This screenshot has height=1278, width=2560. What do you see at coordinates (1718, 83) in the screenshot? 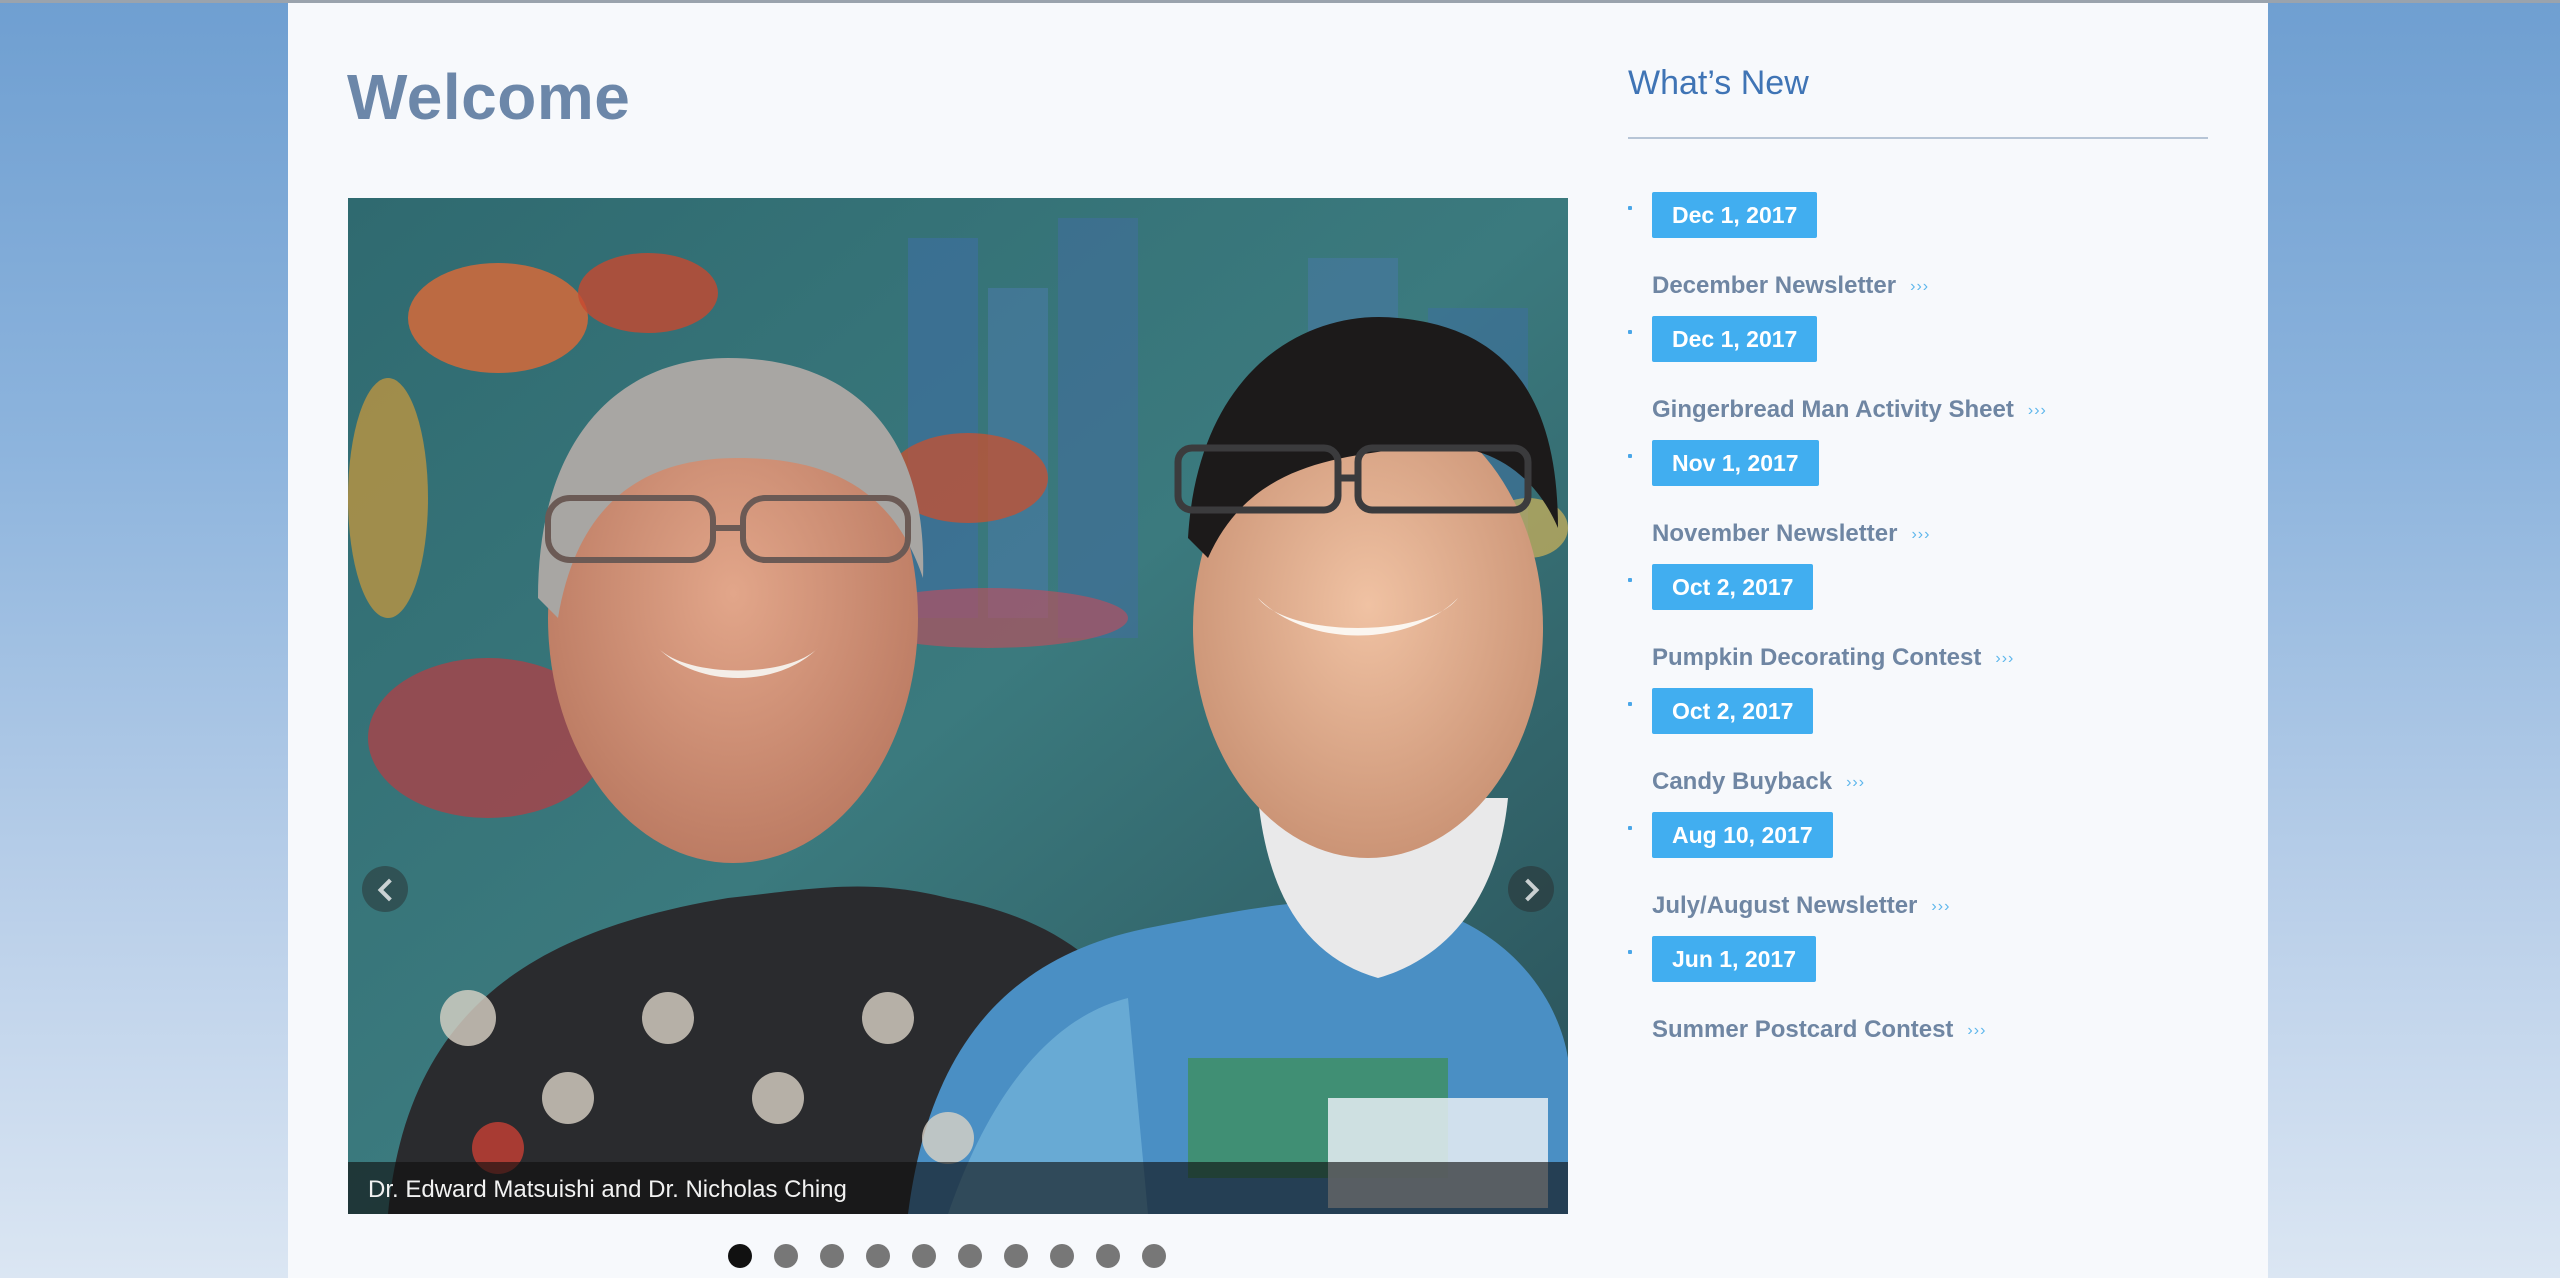
I see `whats-new-heading: What’s New` at bounding box center [1718, 83].